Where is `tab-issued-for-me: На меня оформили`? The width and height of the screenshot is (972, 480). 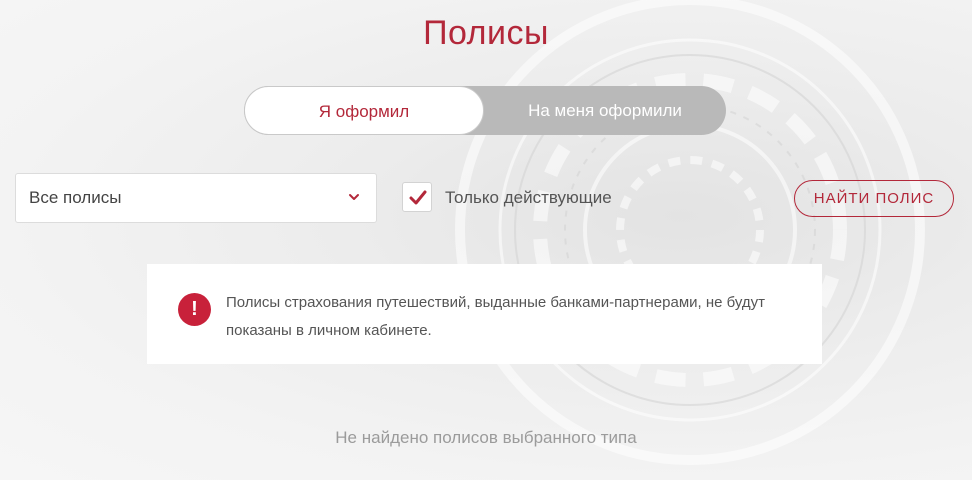
tab-issued-for-me: На меня оформили is located at coordinates (605, 110).